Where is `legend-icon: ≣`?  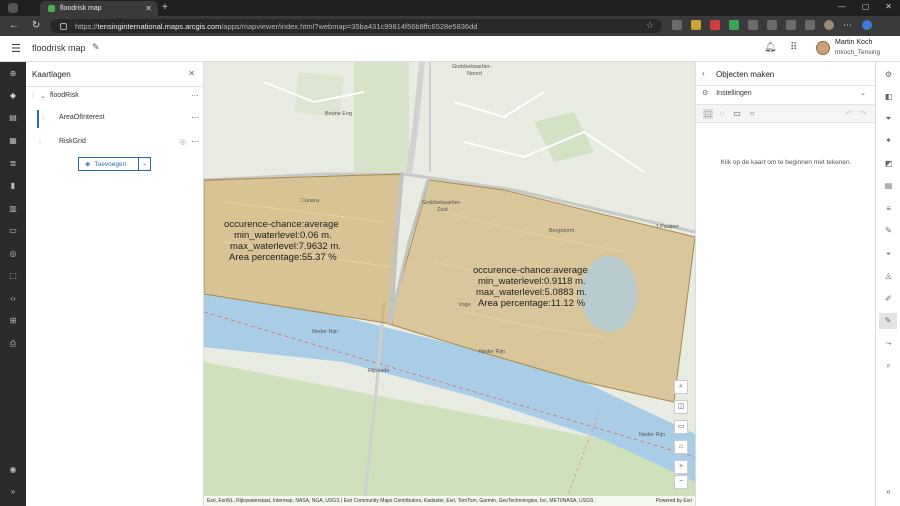
legend-icon: ≣ is located at coordinates (13, 163).